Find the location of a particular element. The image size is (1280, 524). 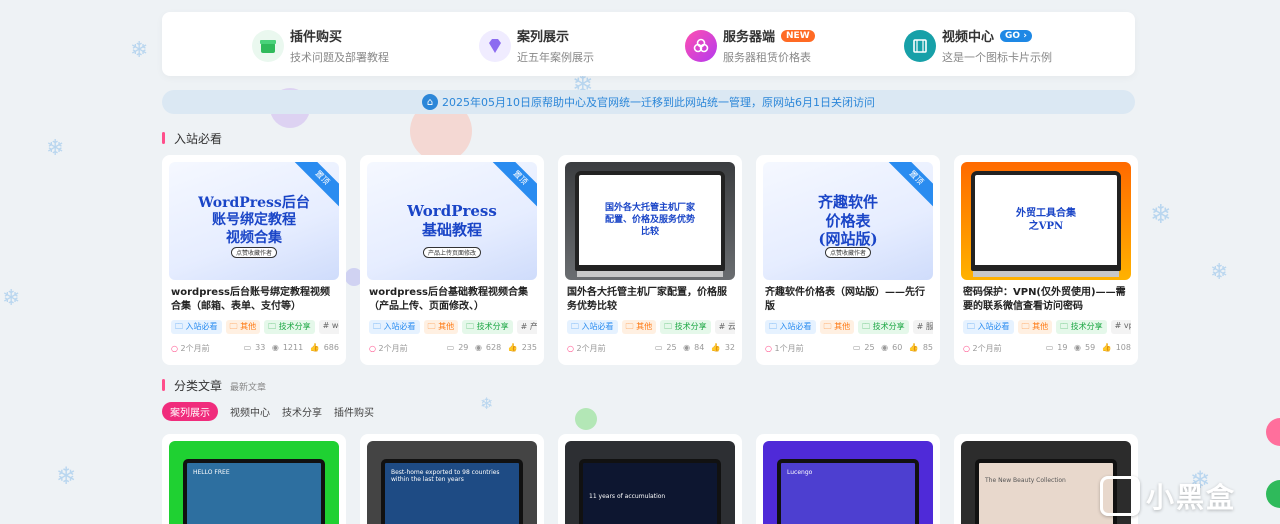

thumbnail-caption: 点赞收藏作者 is located at coordinates (254, 252).